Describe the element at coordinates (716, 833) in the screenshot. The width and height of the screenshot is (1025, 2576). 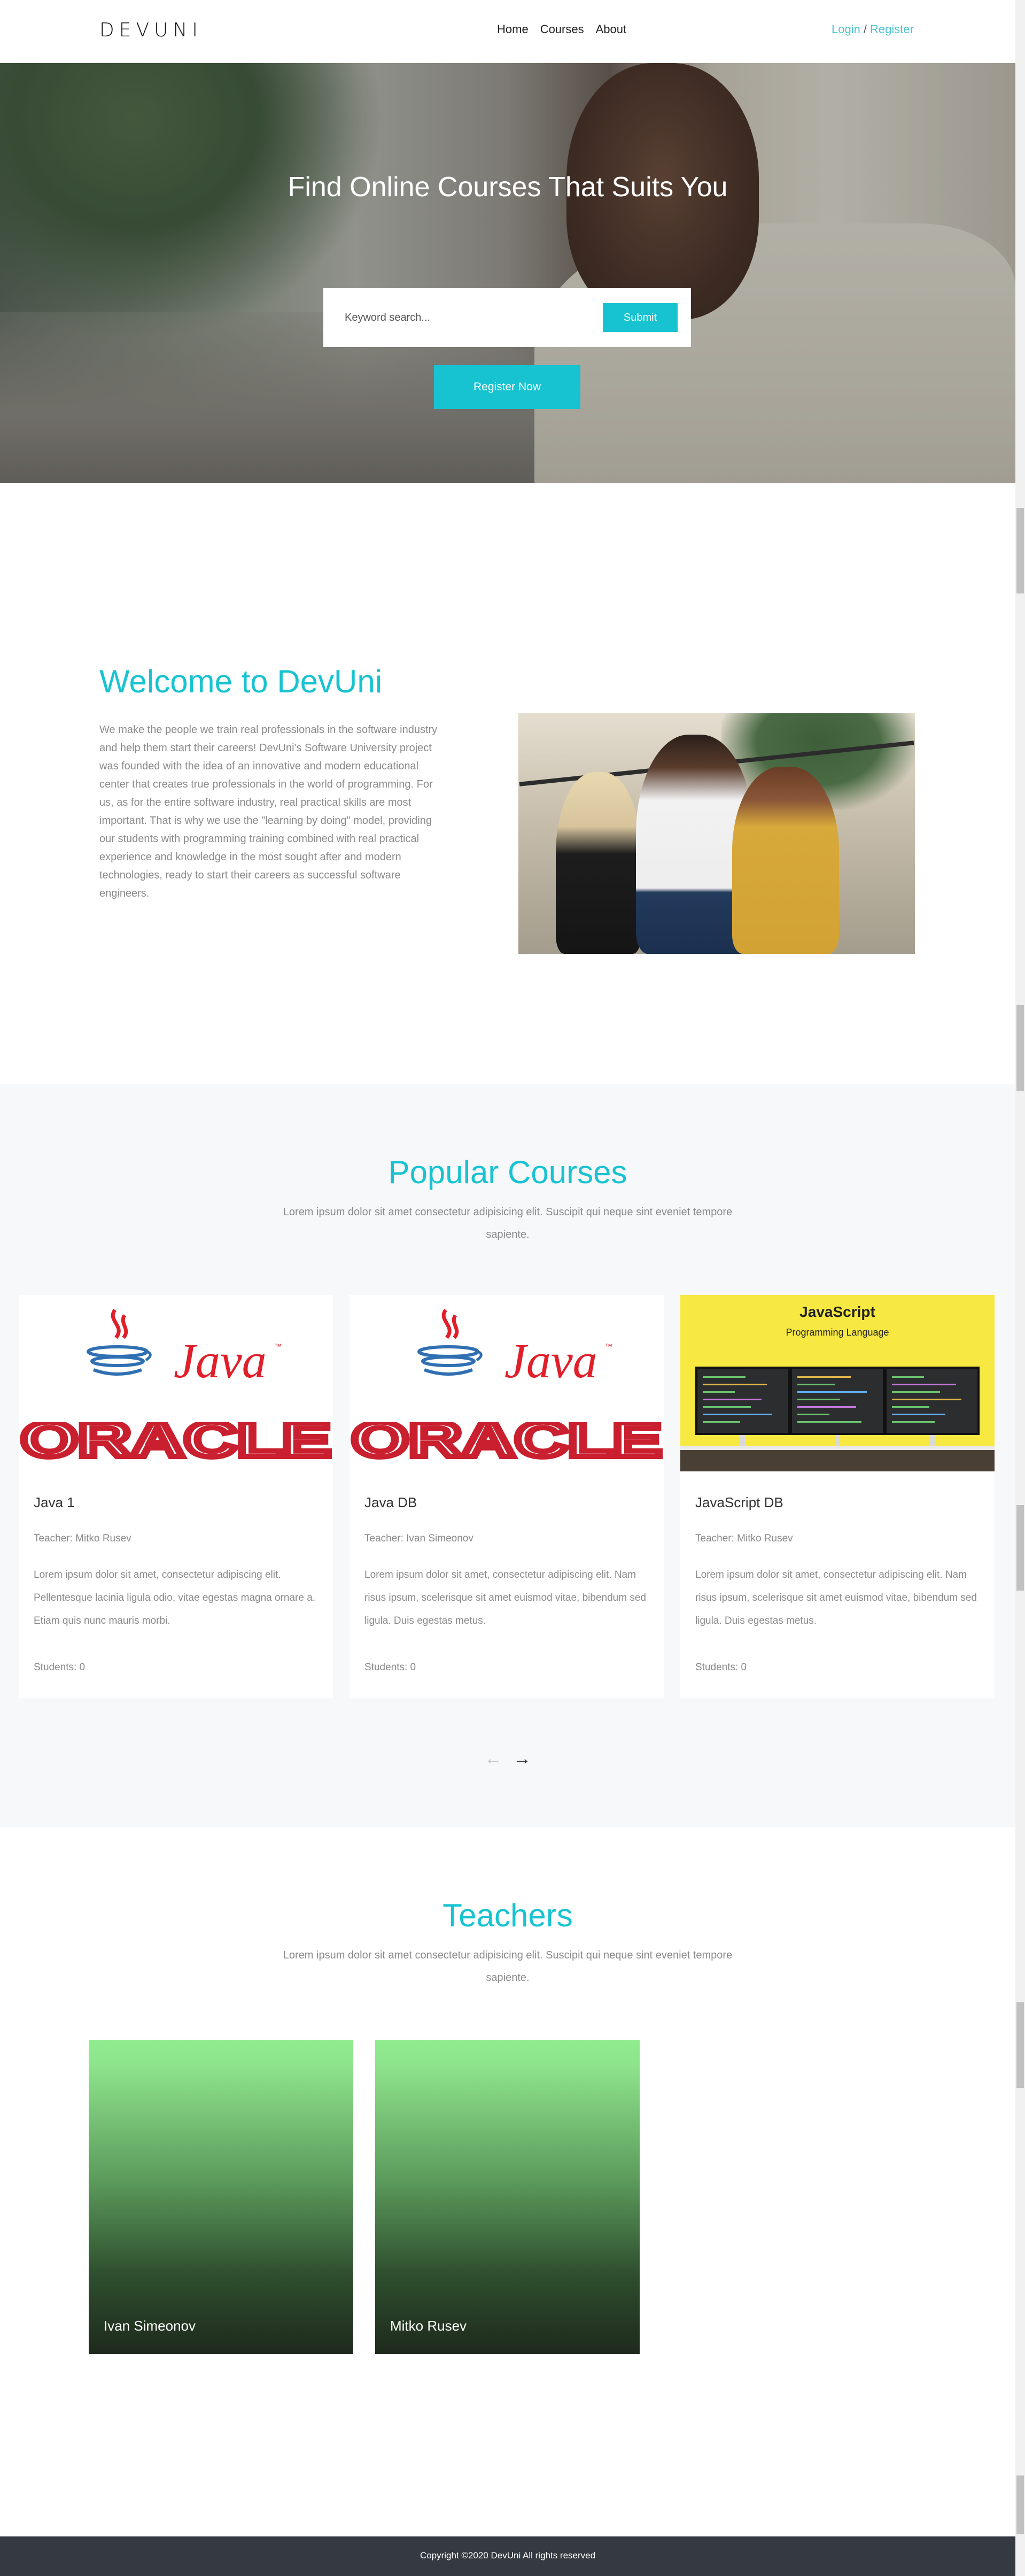
I see `welcome-photo` at that location.